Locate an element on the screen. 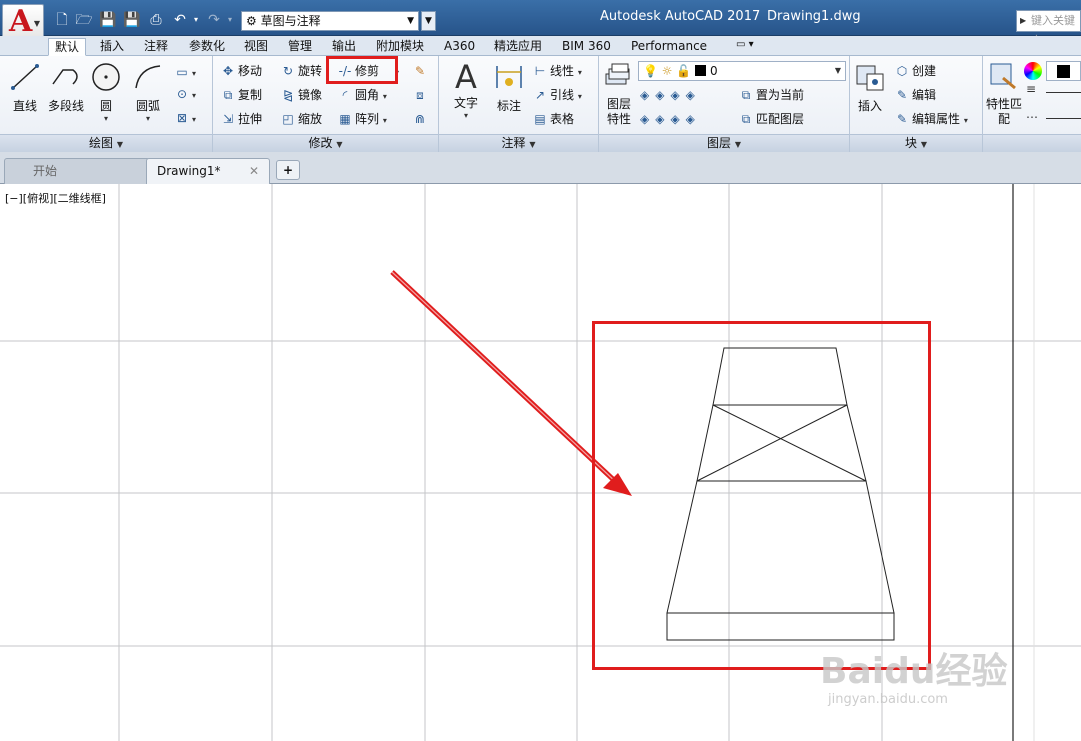 The image size is (1081, 741). workspace-select: ⚙ 草图与注释 ▼ is located at coordinates (330, 21).